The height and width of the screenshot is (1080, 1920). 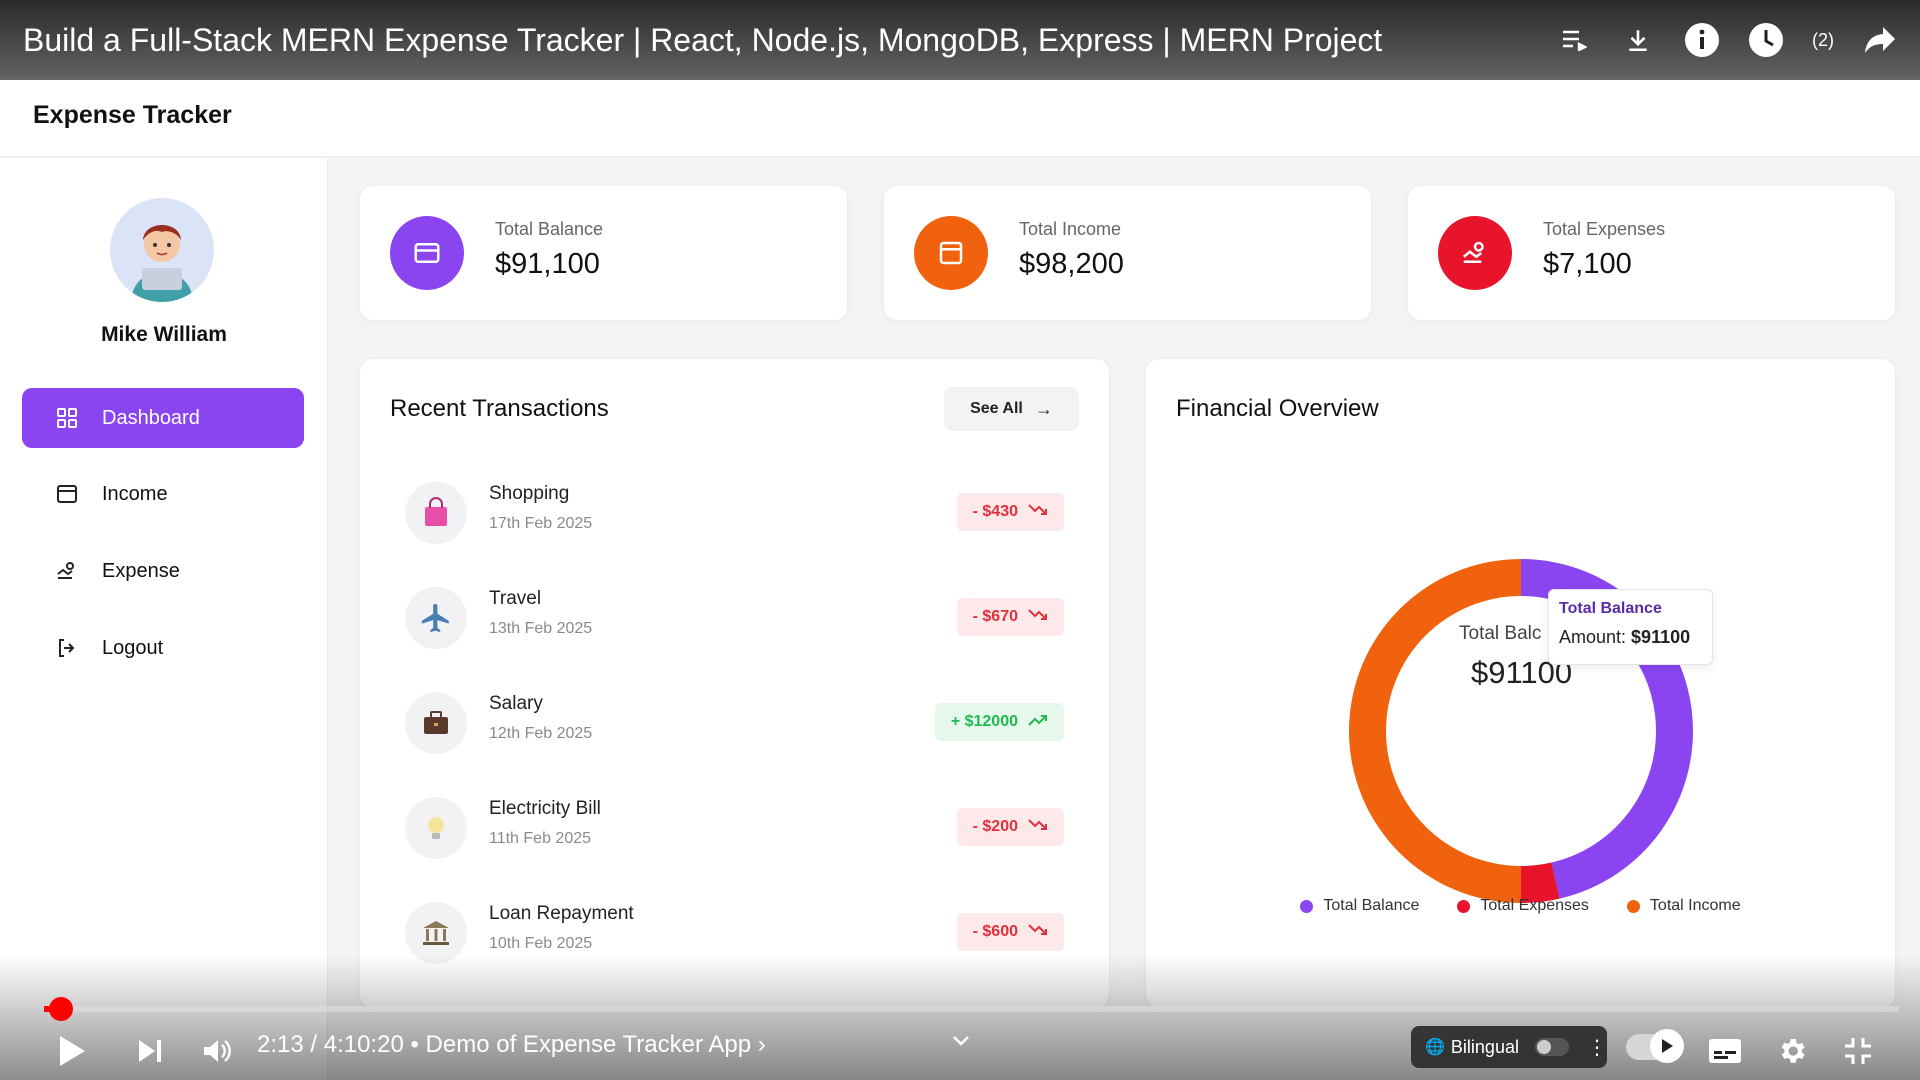 What do you see at coordinates (1574, 40) in the screenshot?
I see `queue-icon` at bounding box center [1574, 40].